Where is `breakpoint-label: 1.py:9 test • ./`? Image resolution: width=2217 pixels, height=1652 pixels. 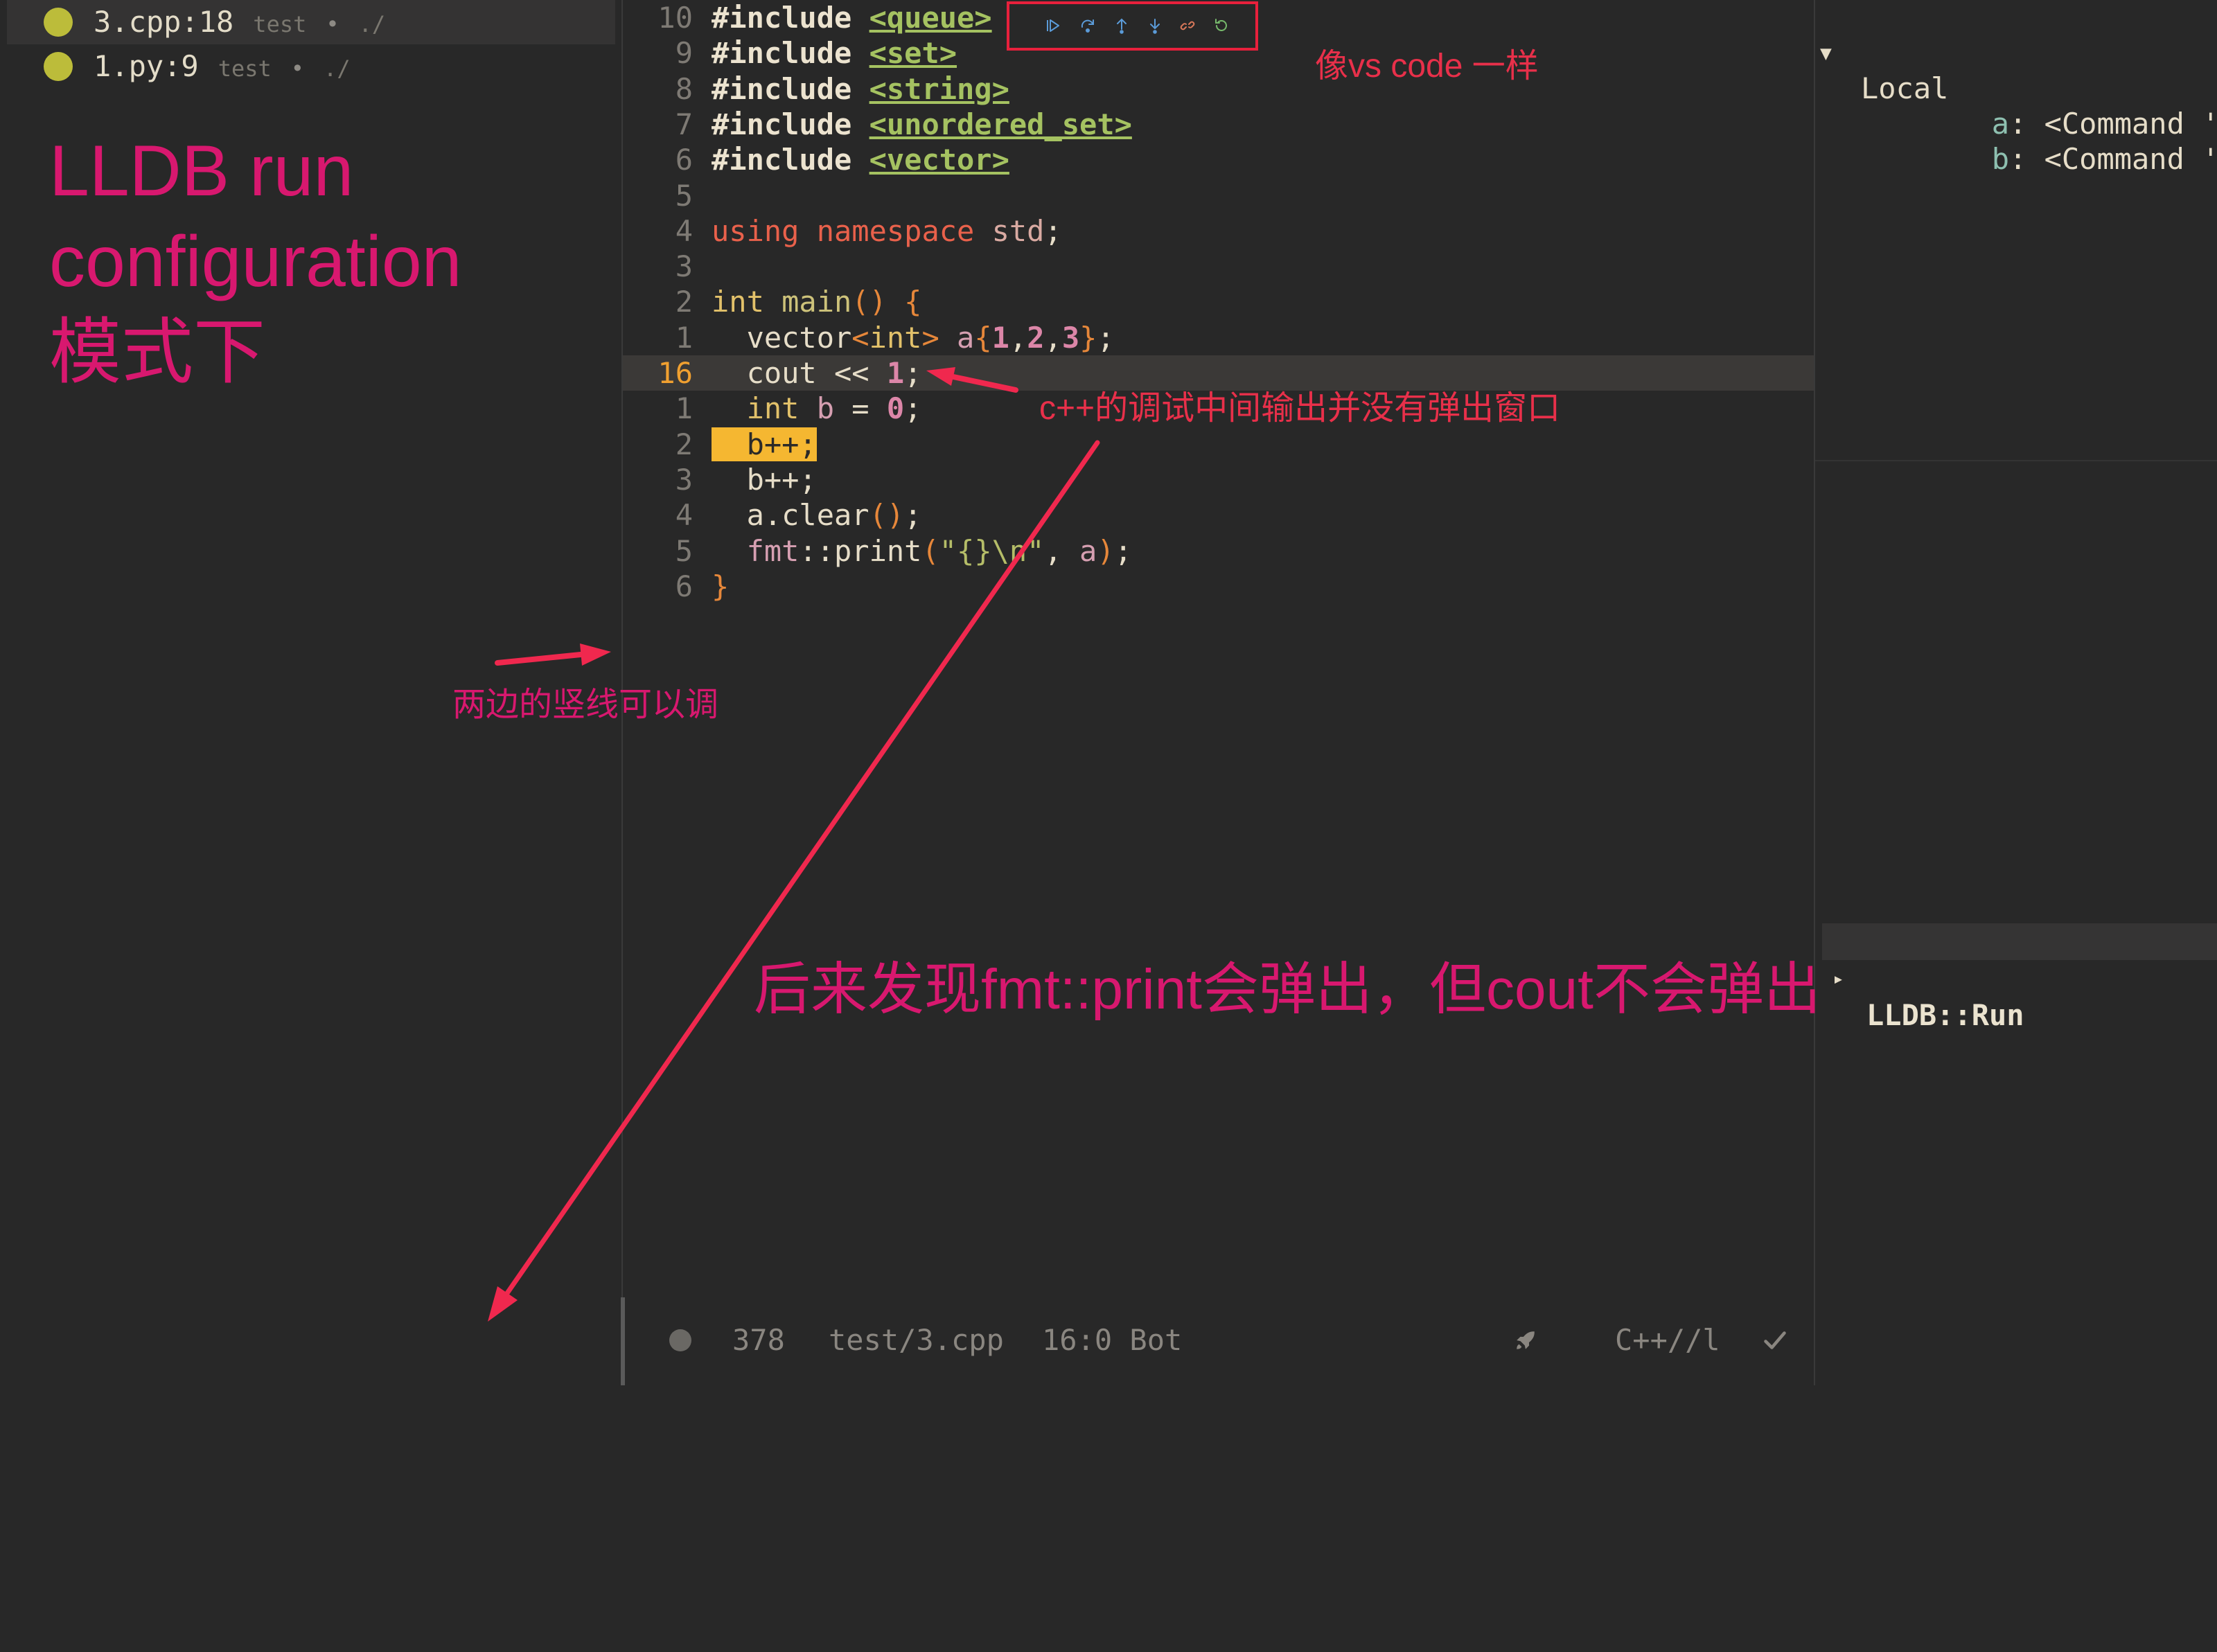
breakpoint-label: 1.py:9 test • ./ is located at coordinates (223, 66).